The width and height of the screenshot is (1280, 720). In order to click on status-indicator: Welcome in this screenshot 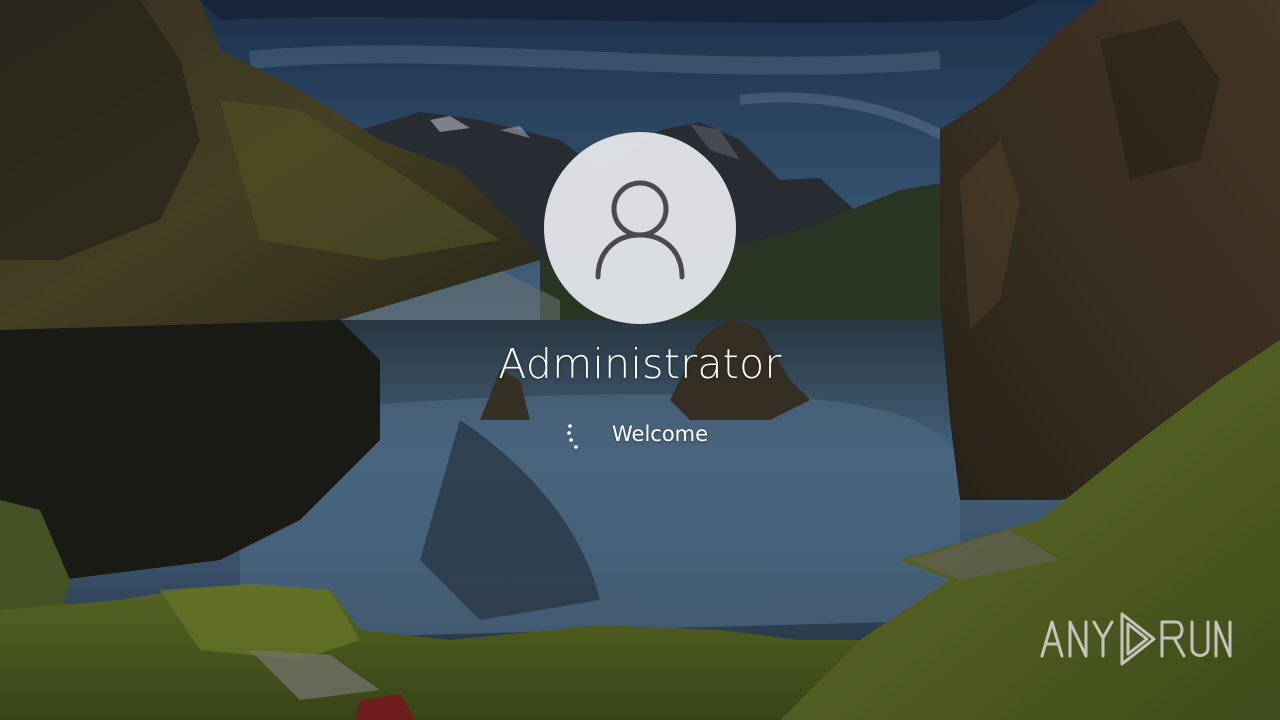, I will do `click(640, 436)`.